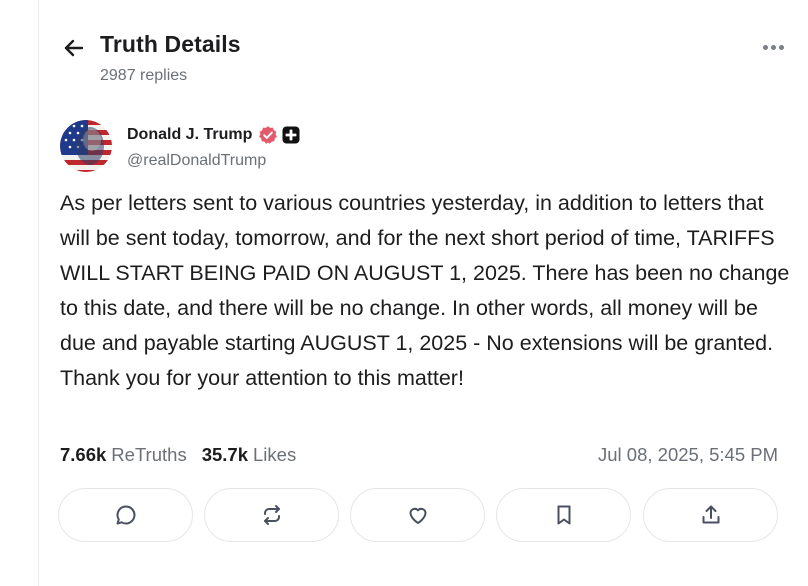  I want to click on more-options-button, so click(773, 47).